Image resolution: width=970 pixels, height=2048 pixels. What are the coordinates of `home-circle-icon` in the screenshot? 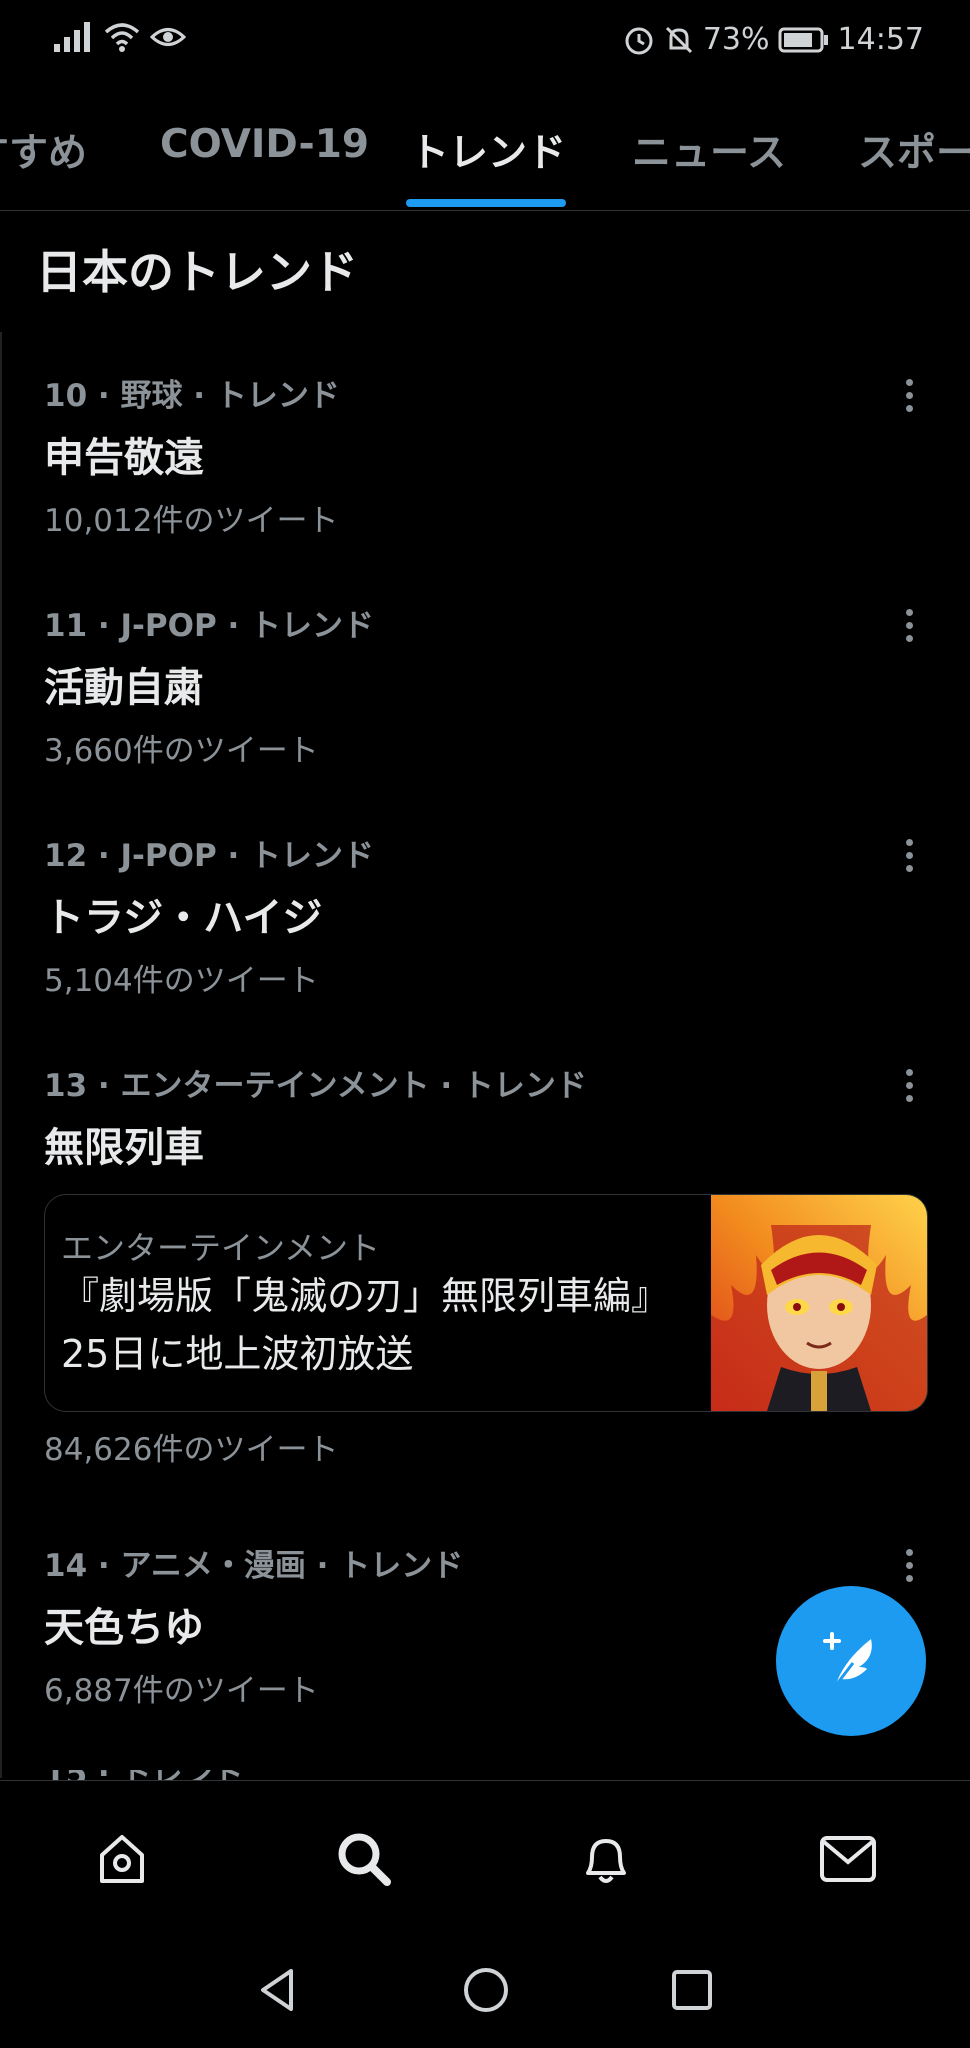 It's located at (486, 1990).